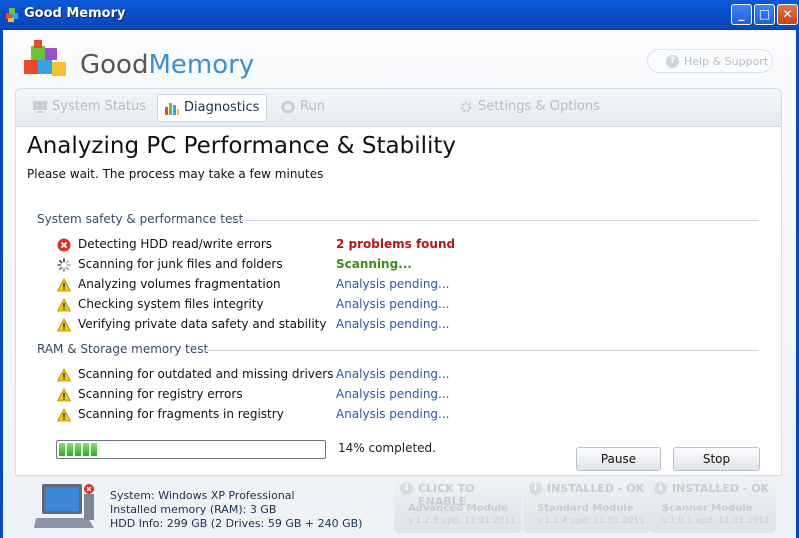 The width and height of the screenshot is (799, 538). What do you see at coordinates (462, 521) in the screenshot?
I see `module-version: v.1.2.3 upd: 11.01.2011` at bounding box center [462, 521].